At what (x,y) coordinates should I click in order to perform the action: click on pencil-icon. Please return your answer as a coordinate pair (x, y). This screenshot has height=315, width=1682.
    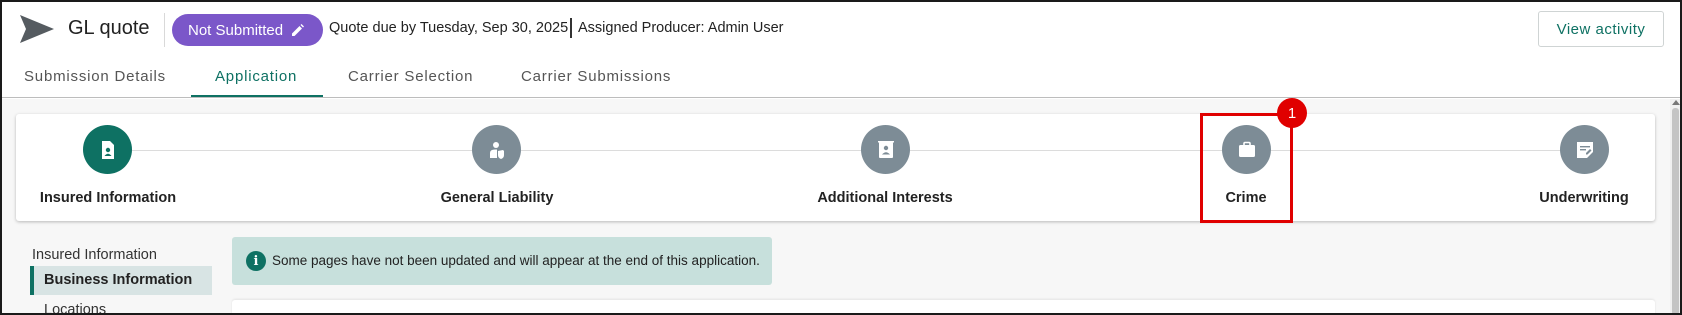
    Looking at the image, I should click on (298, 30).